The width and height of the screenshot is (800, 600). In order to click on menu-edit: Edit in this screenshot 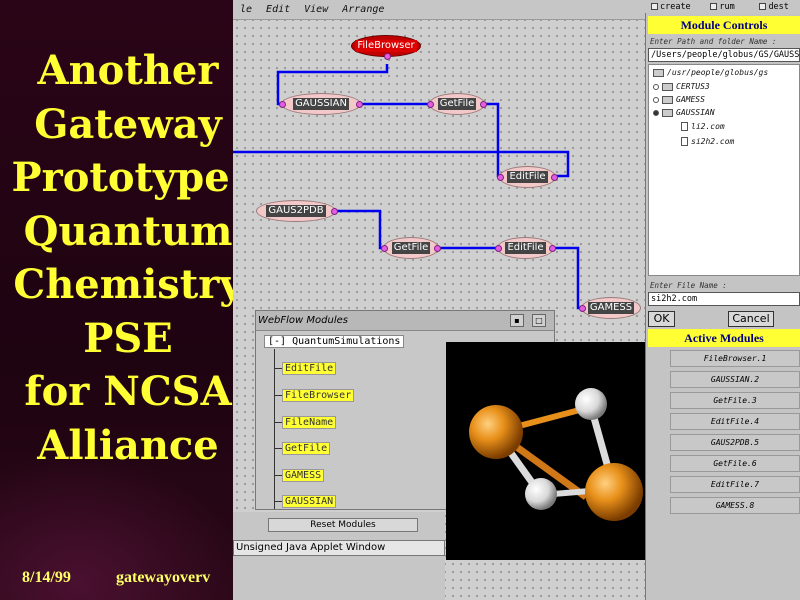, I will do `click(278, 9)`.